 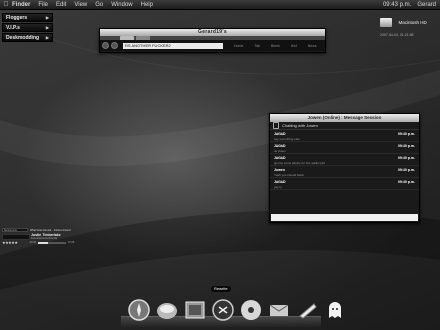 I want to click on sidemenu-item-floggers: Floggers ▶, so click(x=27, y=17).